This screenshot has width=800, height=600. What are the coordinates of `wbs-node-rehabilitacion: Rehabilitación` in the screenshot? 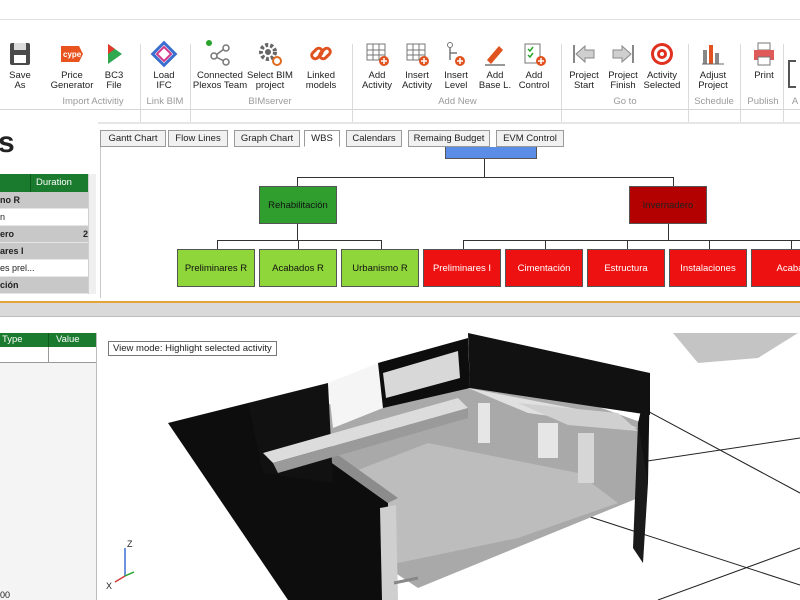 It's located at (298, 205).